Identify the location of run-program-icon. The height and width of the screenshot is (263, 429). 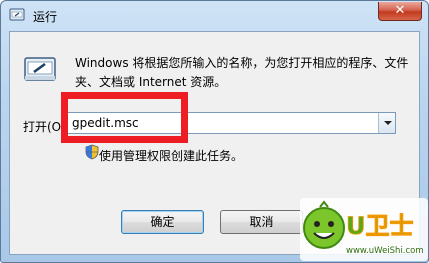
(40, 69).